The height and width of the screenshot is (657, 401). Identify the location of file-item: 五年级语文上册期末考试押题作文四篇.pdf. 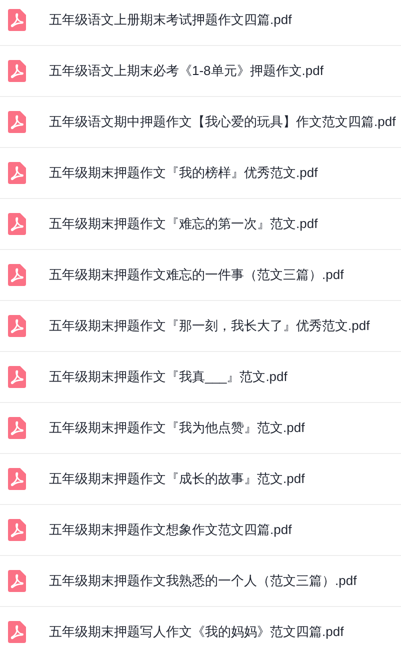
(200, 23).